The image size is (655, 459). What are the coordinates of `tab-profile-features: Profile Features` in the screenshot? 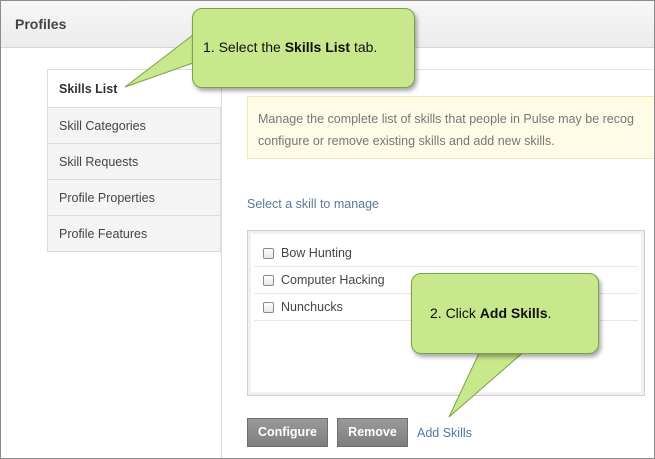 It's located at (134, 233).